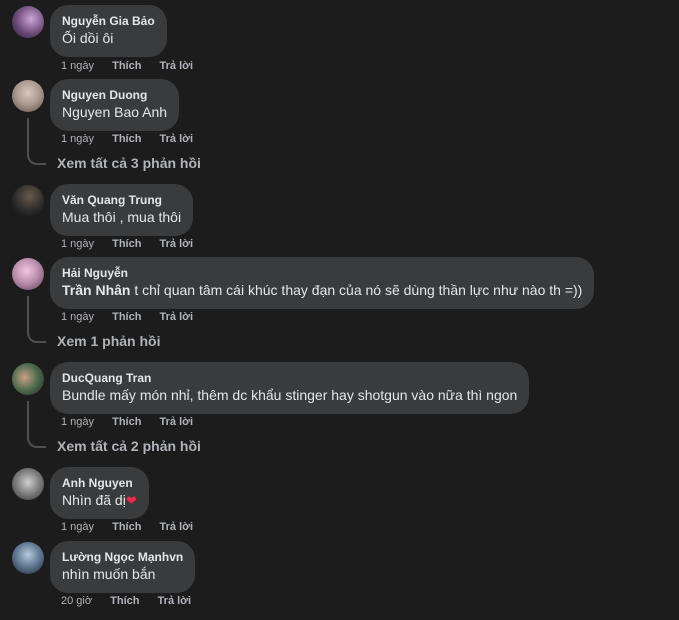  Describe the element at coordinates (114, 95) in the screenshot. I see `comment-author: Nguyen Duong` at that location.